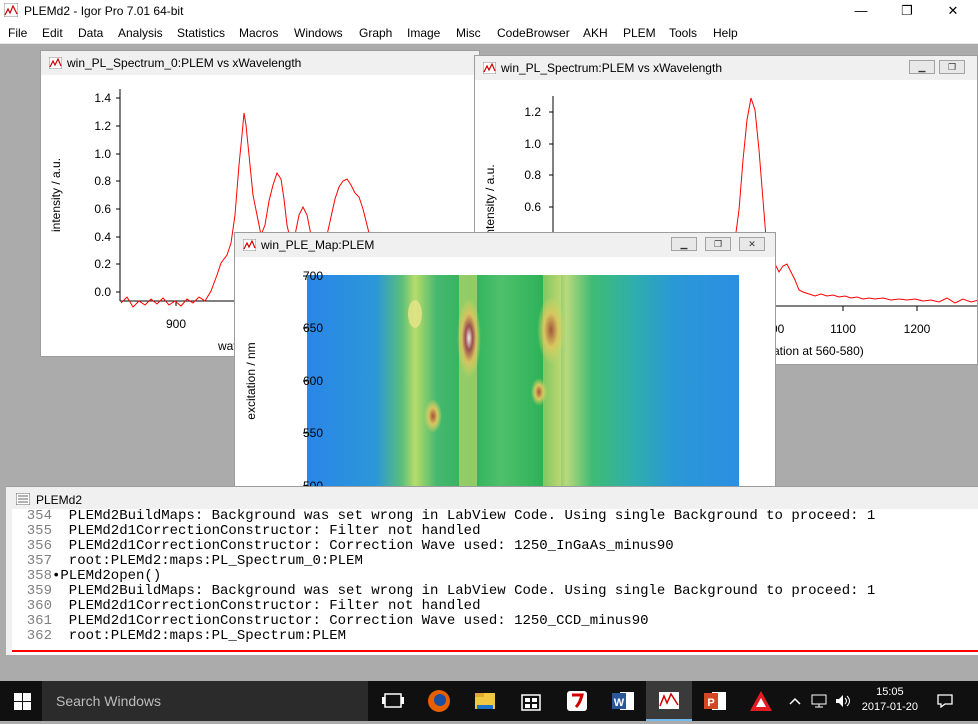 This screenshot has height=724, width=978. What do you see at coordinates (752, 244) in the screenshot?
I see `map-close-button: ✕` at bounding box center [752, 244].